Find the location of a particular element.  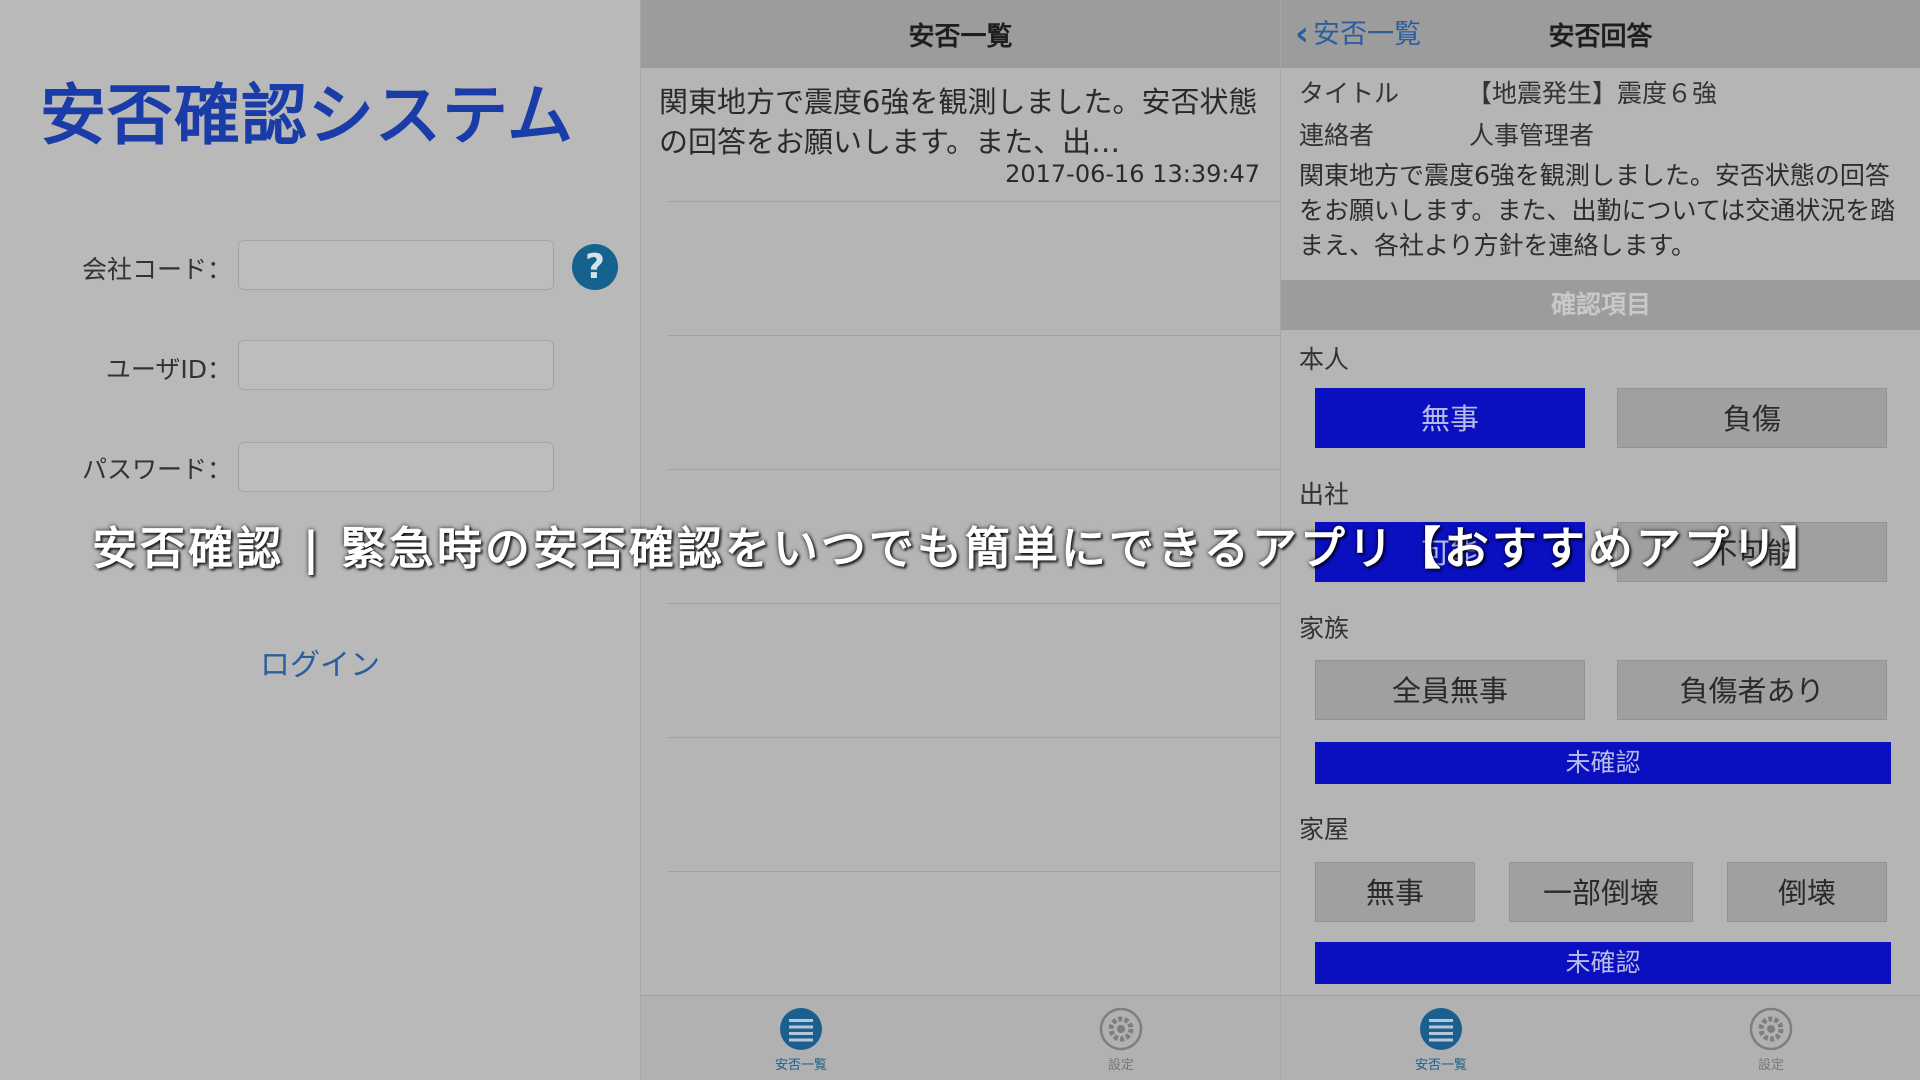

house-status-unconfirmed: 未確認 is located at coordinates (1603, 963).